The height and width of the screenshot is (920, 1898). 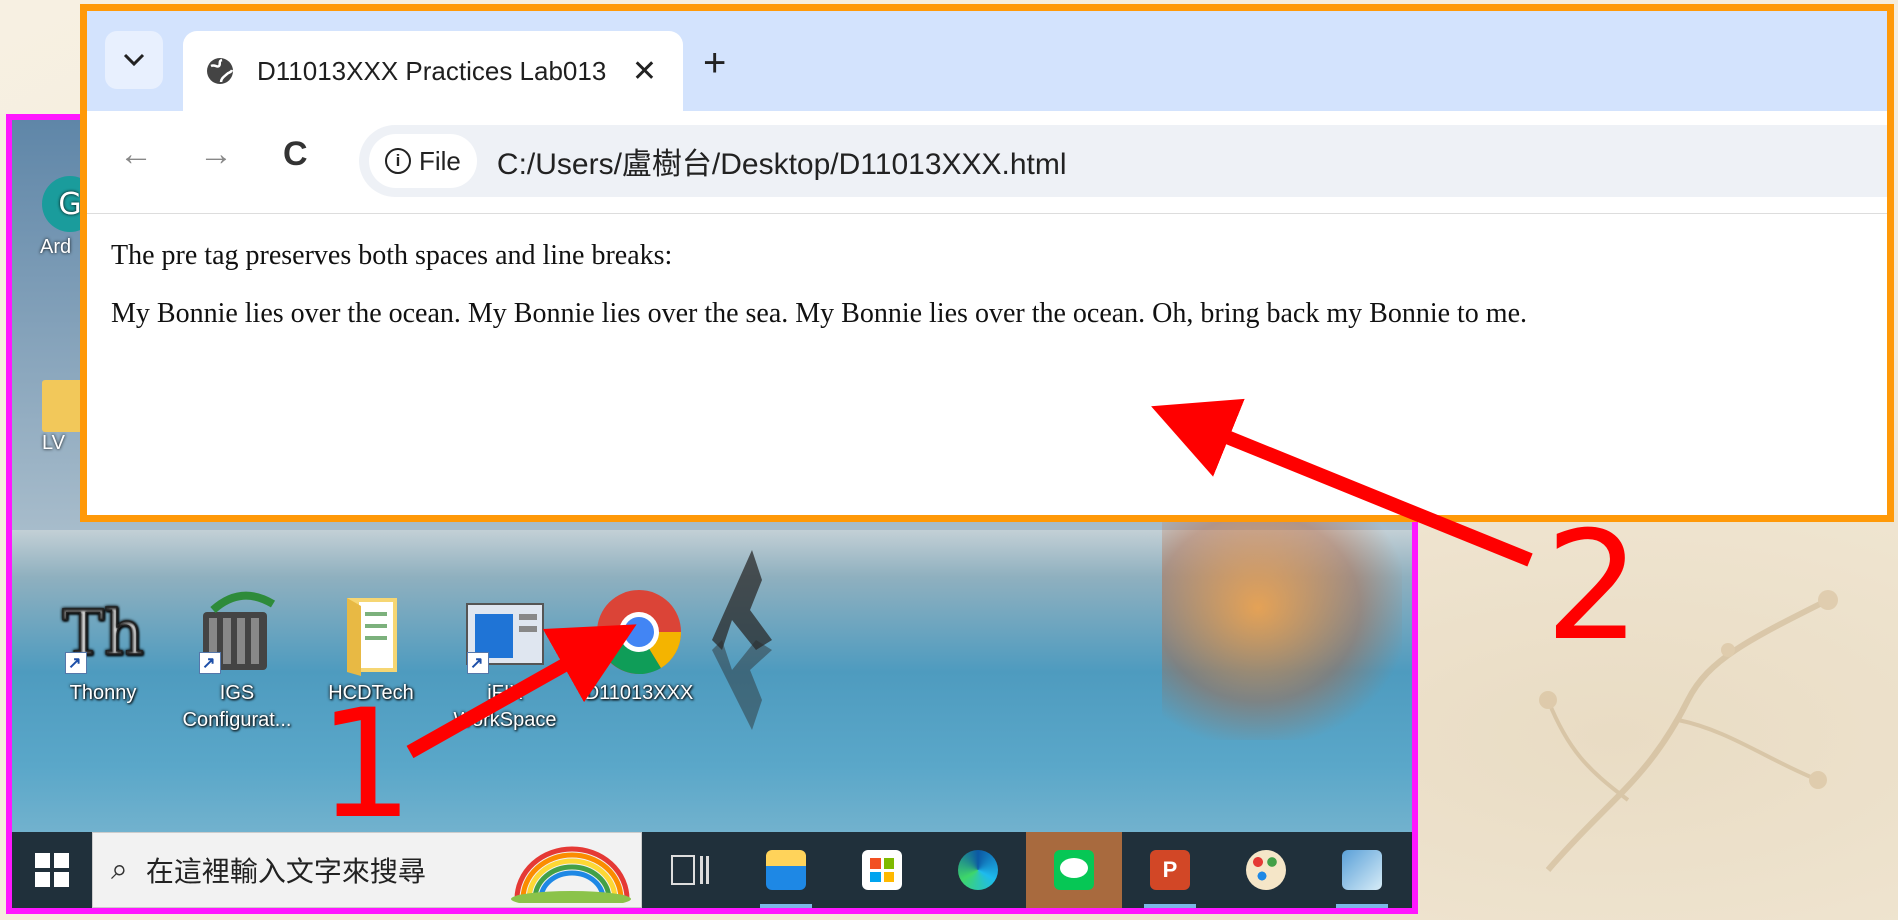 I want to click on line-app-icon, so click(x=1074, y=870).